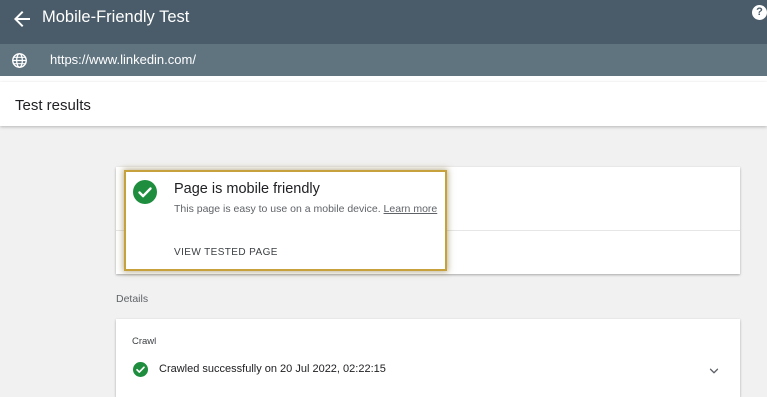 The image size is (767, 397). Describe the element at coordinates (144, 341) in the screenshot. I see `crawl-title: Crawl` at that location.